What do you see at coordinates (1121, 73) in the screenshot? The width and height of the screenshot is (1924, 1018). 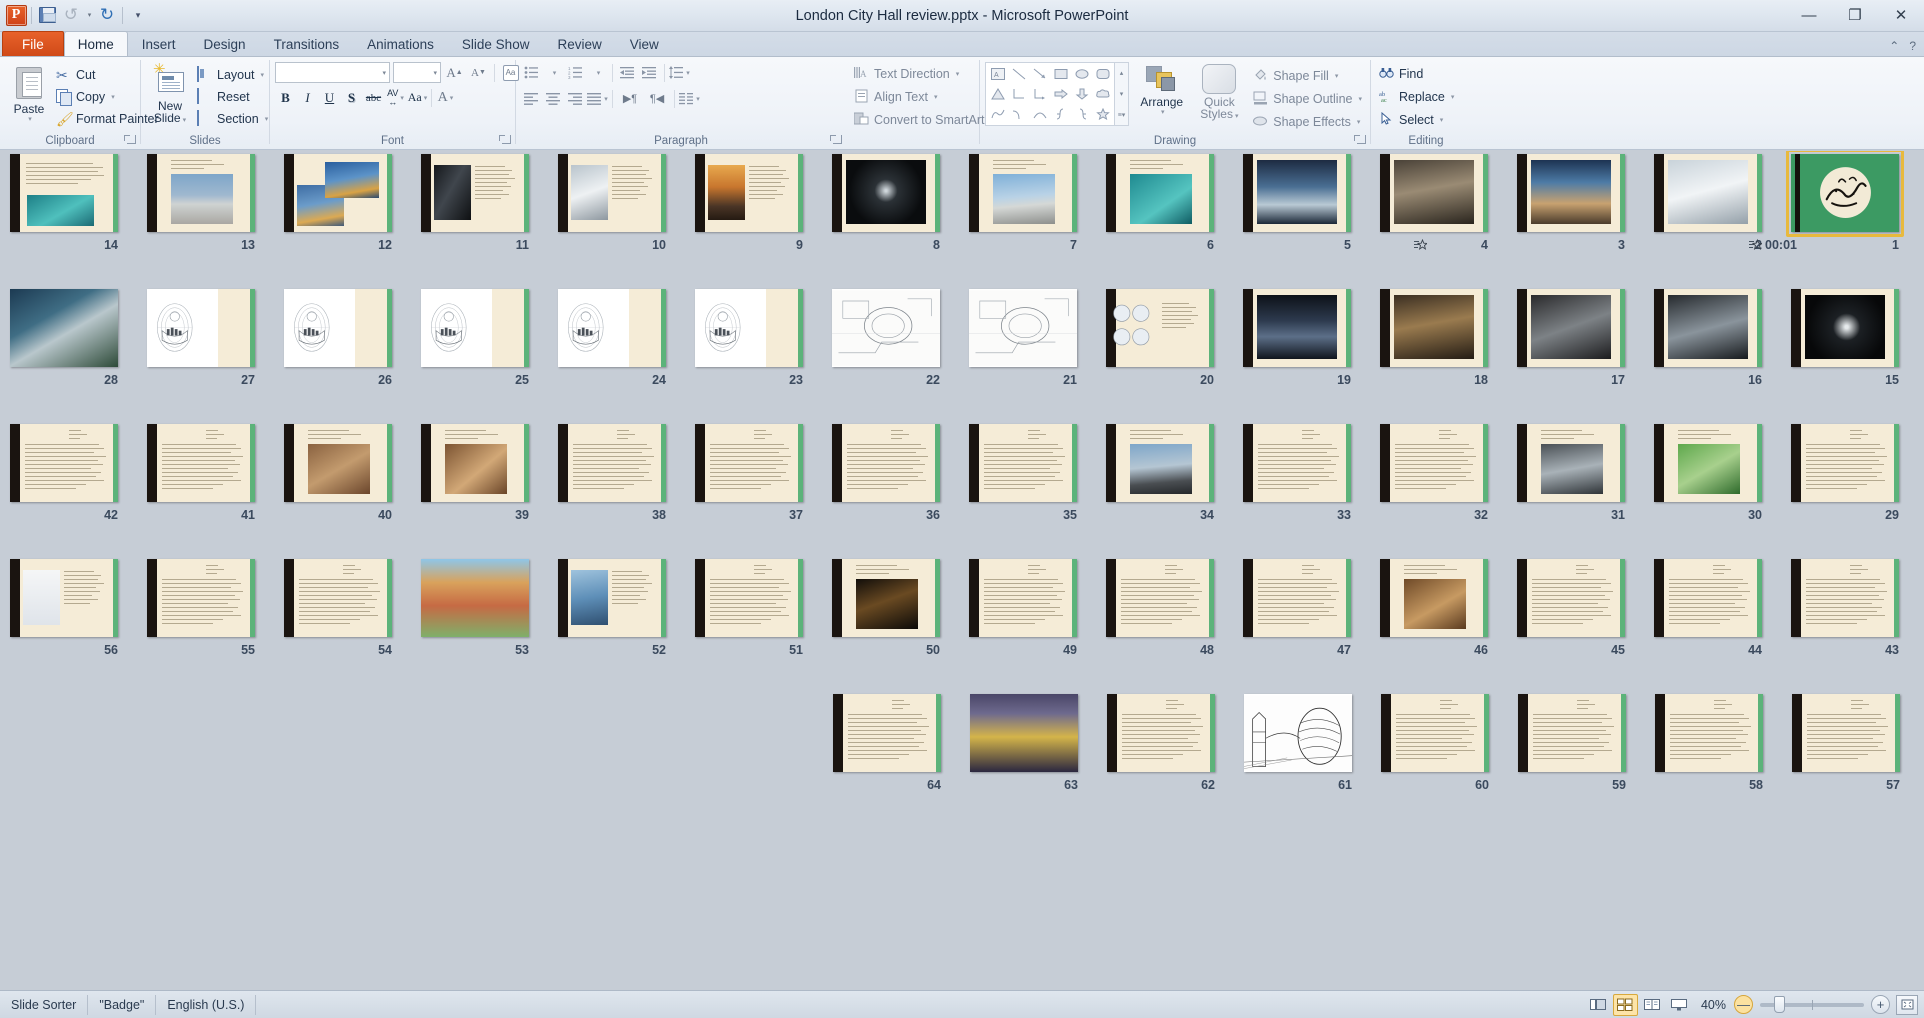 I see `shapes-scroll-up-icon: ▴` at bounding box center [1121, 73].